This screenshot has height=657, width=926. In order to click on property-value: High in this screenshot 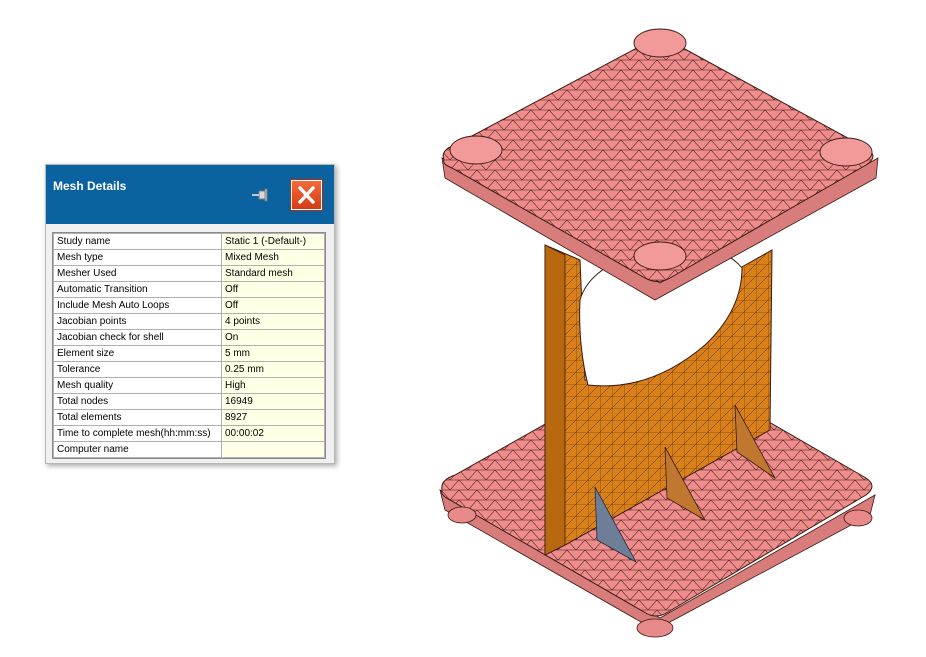, I will do `click(273, 385)`.